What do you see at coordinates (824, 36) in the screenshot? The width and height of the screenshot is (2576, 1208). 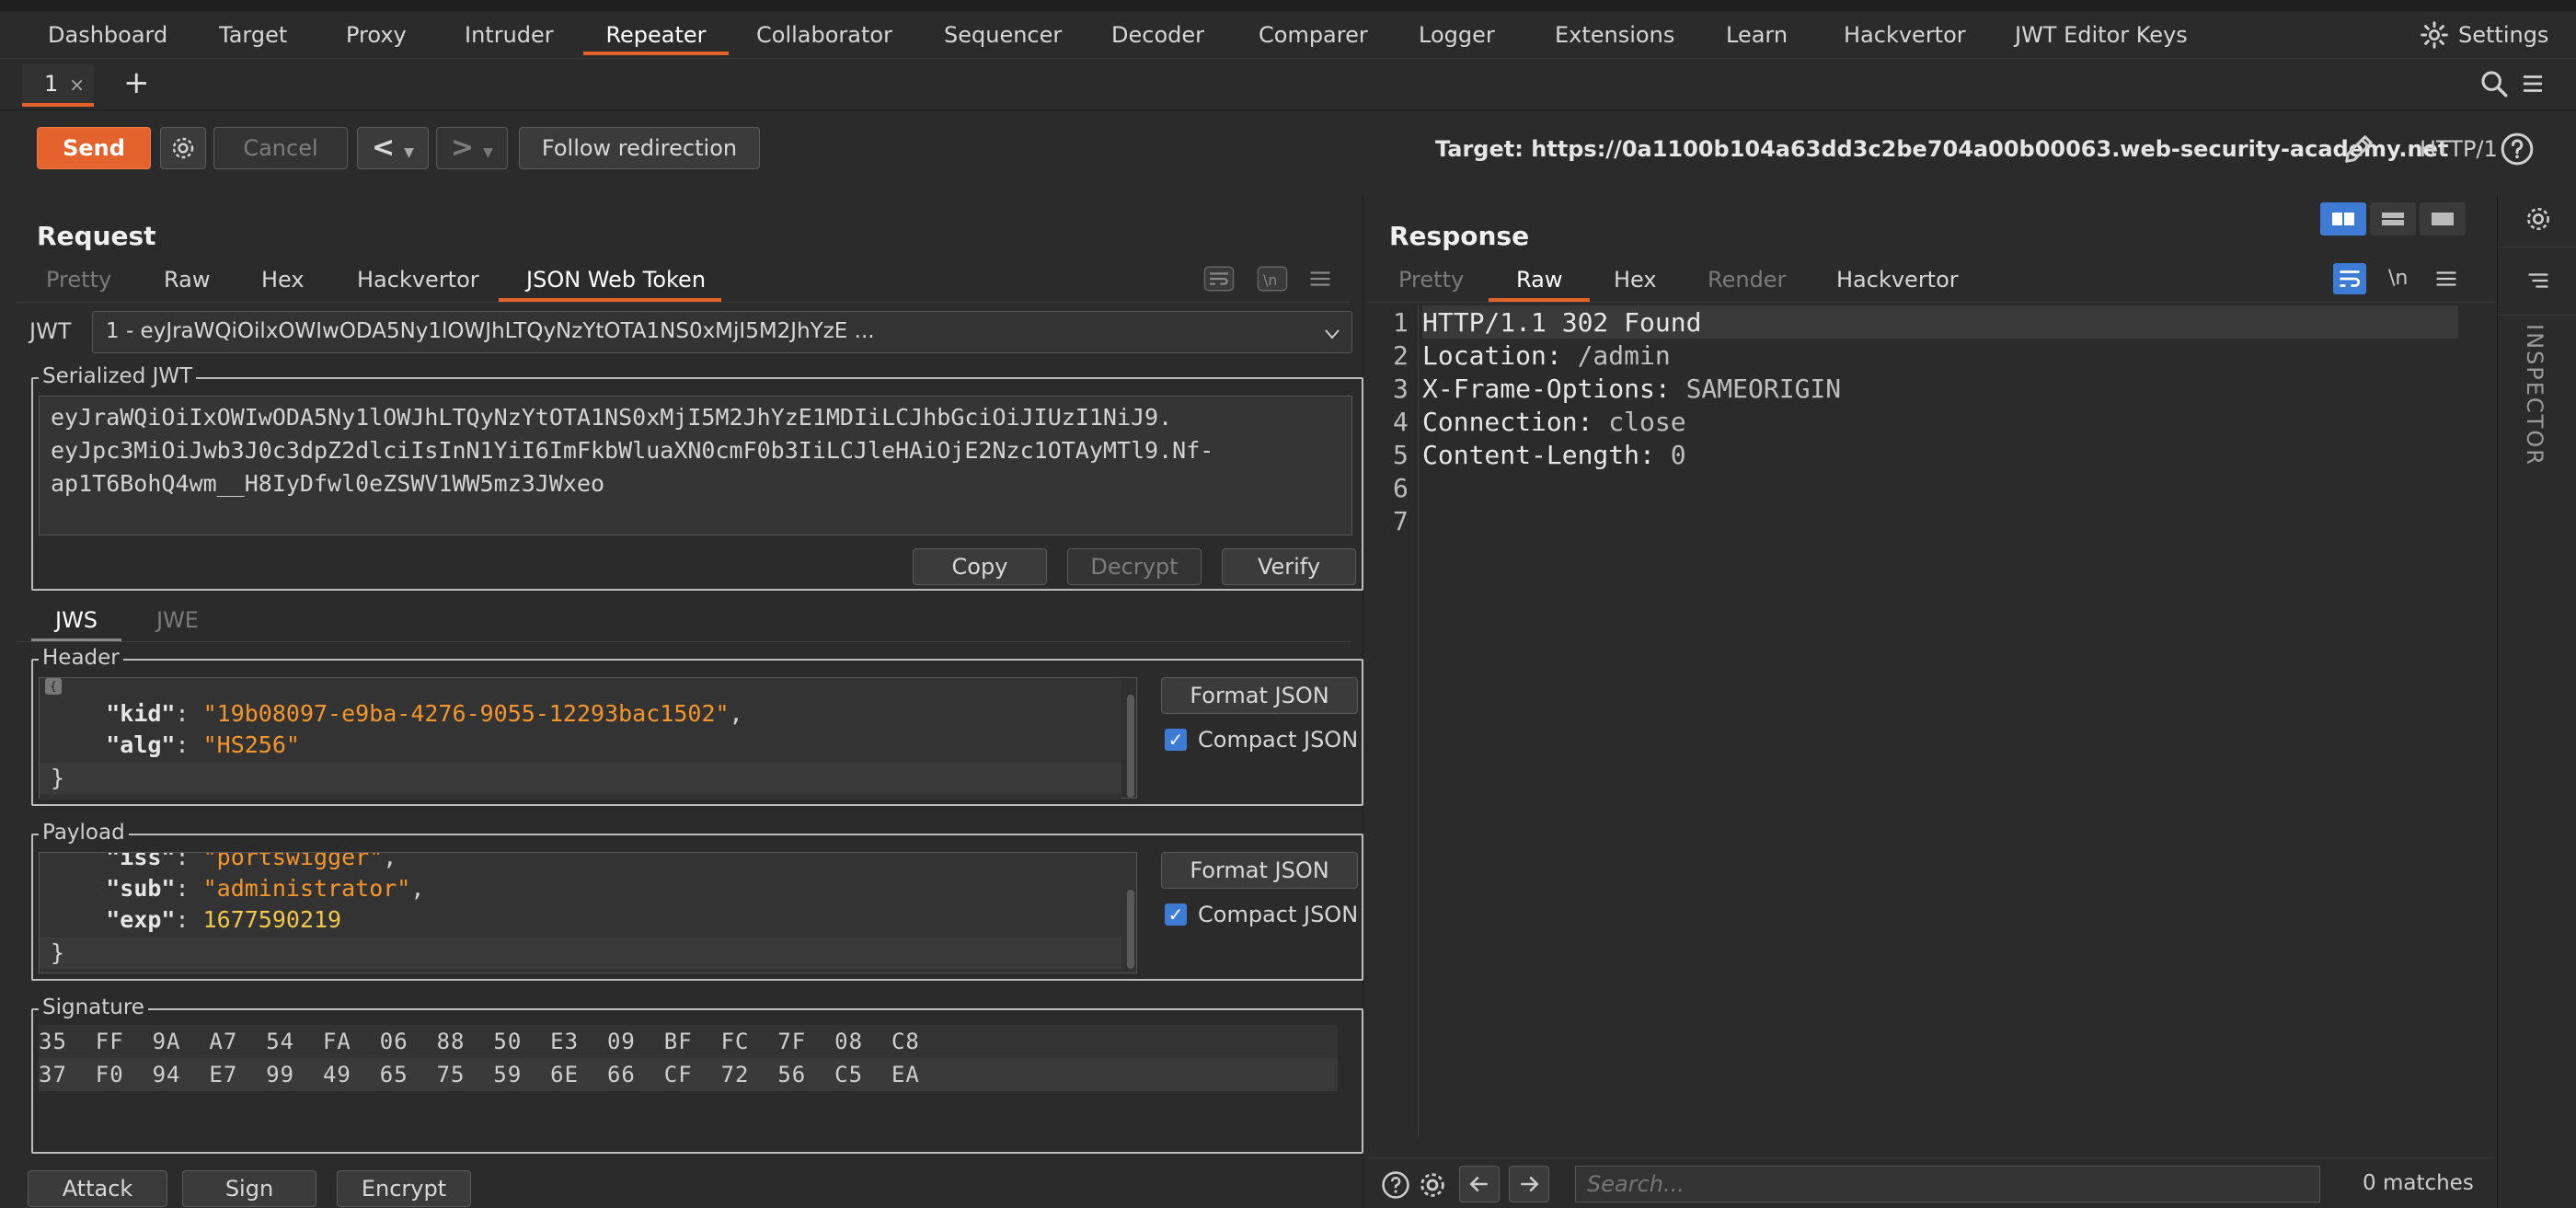 I see `menu-collaborator: Collaborator` at bounding box center [824, 36].